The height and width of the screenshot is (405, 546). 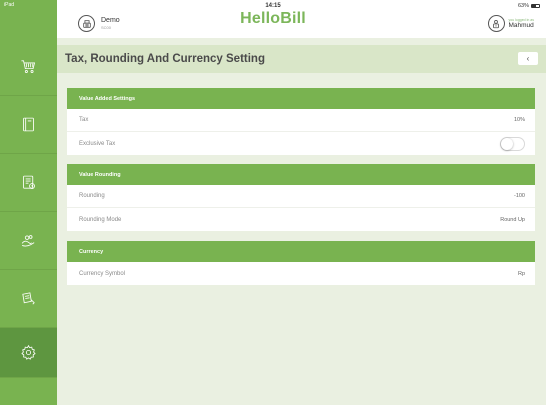 I want to click on sidebar-item-sales, so click(x=28, y=67).